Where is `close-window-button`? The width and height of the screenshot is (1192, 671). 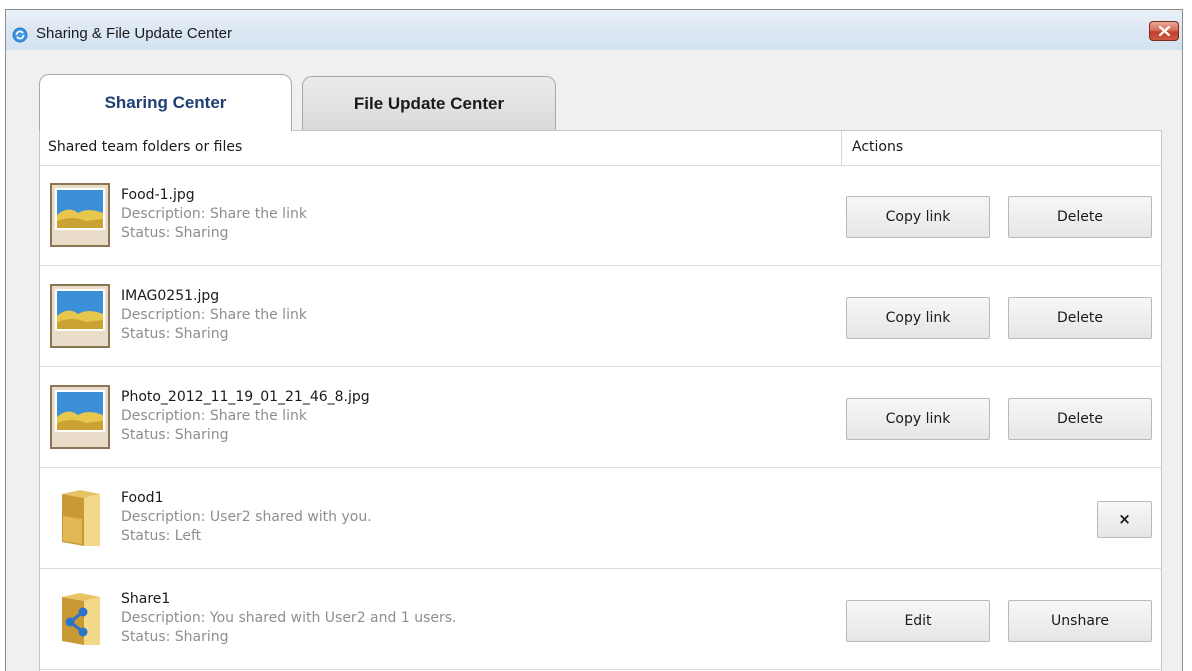
close-window-button is located at coordinates (1164, 31).